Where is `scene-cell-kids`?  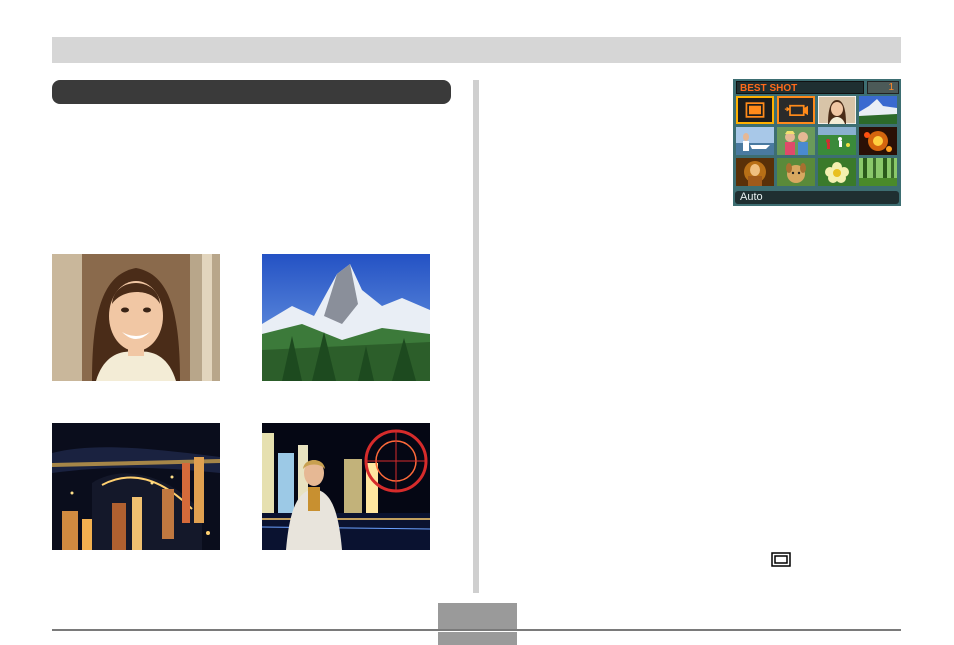 scene-cell-kids is located at coordinates (796, 141).